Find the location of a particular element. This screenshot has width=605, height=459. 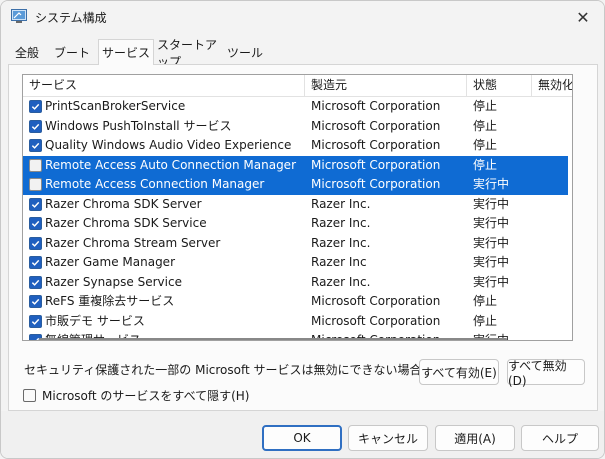

service-name: Remote Access Auto Connection Manager is located at coordinates (170, 164).